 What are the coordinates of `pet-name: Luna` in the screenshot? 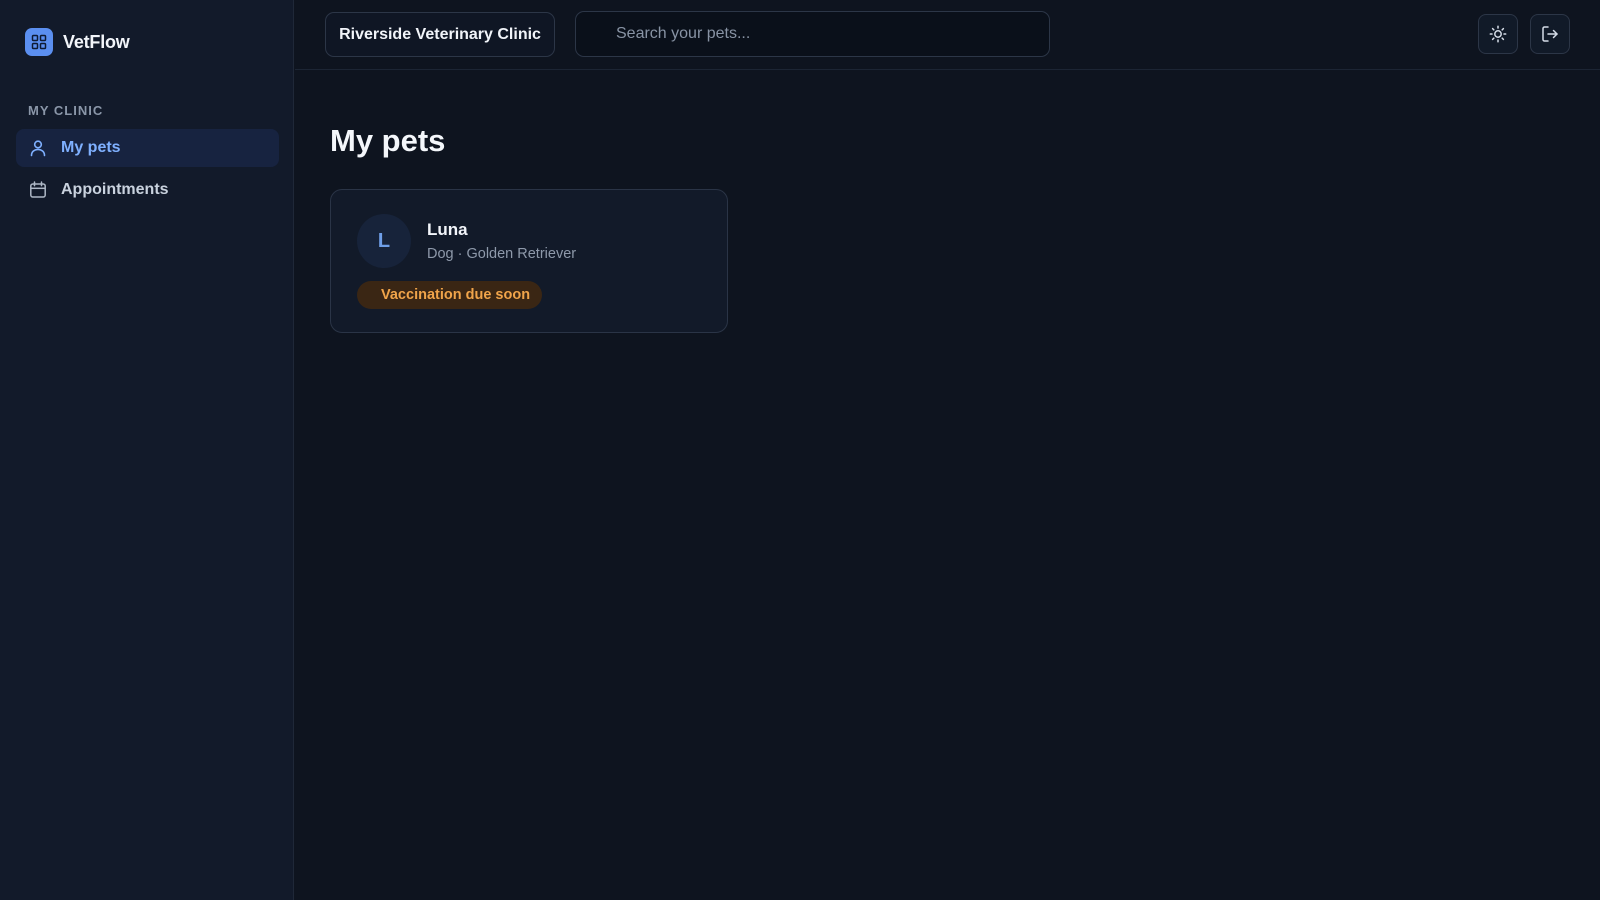 It's located at (447, 229).